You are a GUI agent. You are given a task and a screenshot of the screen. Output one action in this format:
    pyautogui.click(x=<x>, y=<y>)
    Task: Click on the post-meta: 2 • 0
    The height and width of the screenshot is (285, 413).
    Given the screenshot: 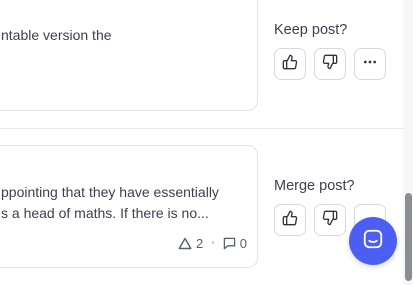 What is the action you would take?
    pyautogui.click(x=212, y=243)
    